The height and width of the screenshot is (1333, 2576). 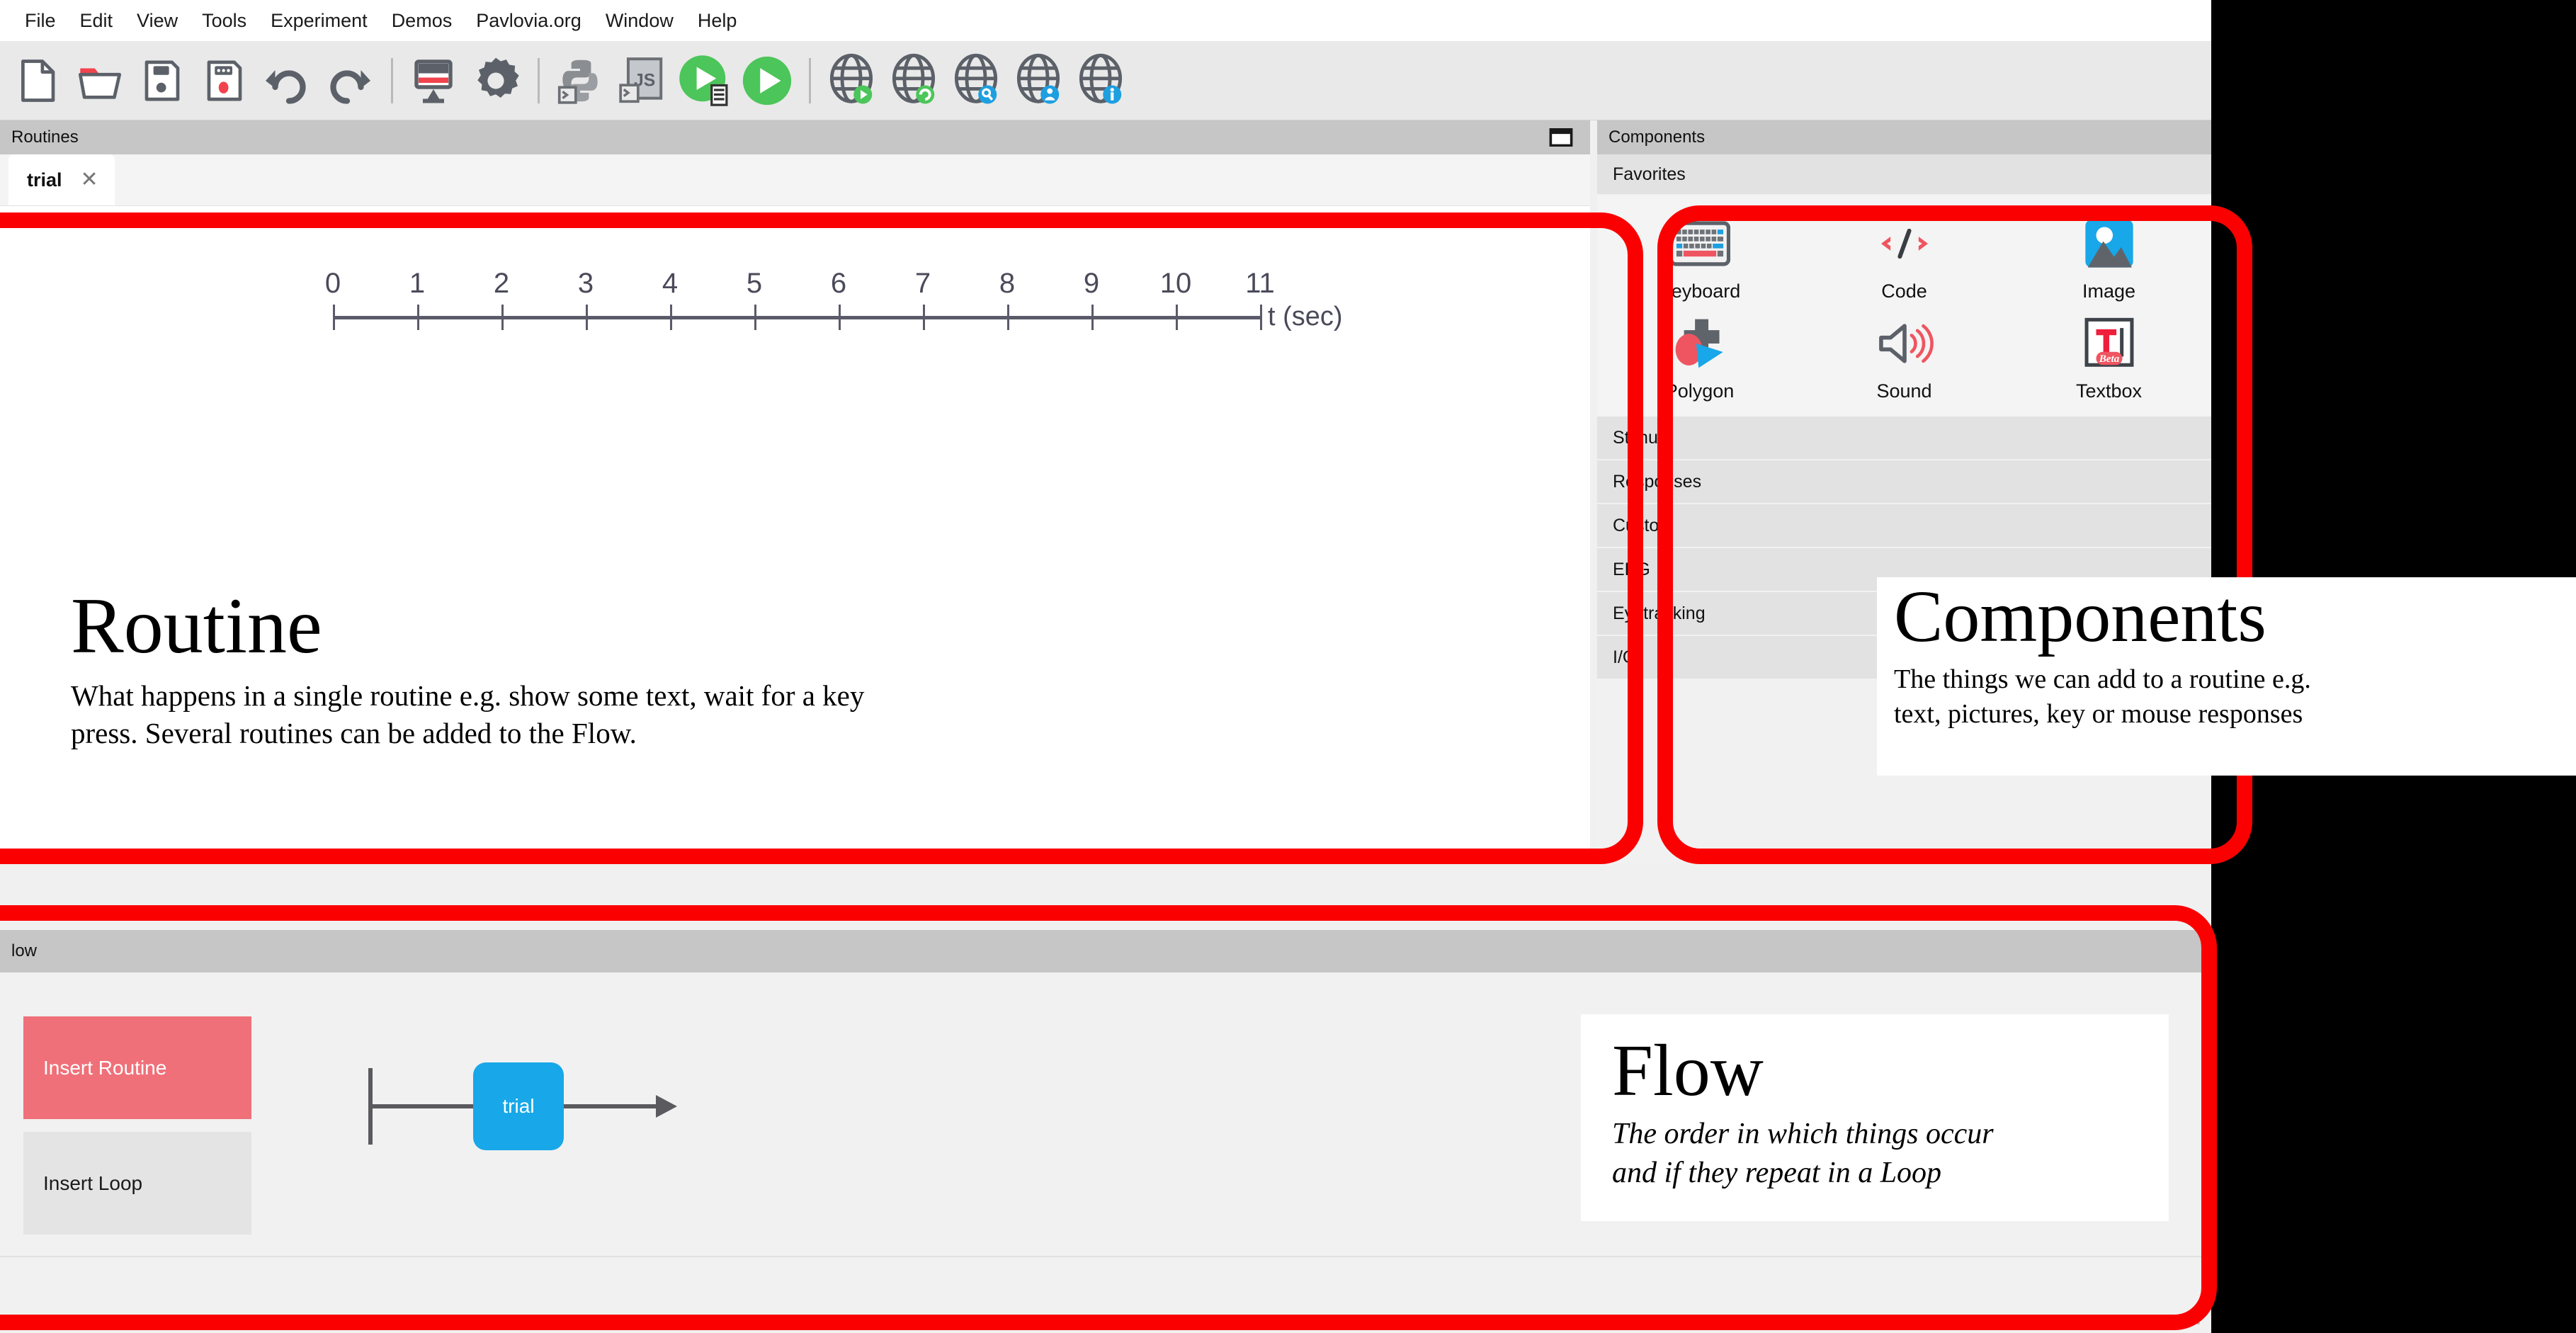 I want to click on code-brackets-icon, so click(x=1904, y=243).